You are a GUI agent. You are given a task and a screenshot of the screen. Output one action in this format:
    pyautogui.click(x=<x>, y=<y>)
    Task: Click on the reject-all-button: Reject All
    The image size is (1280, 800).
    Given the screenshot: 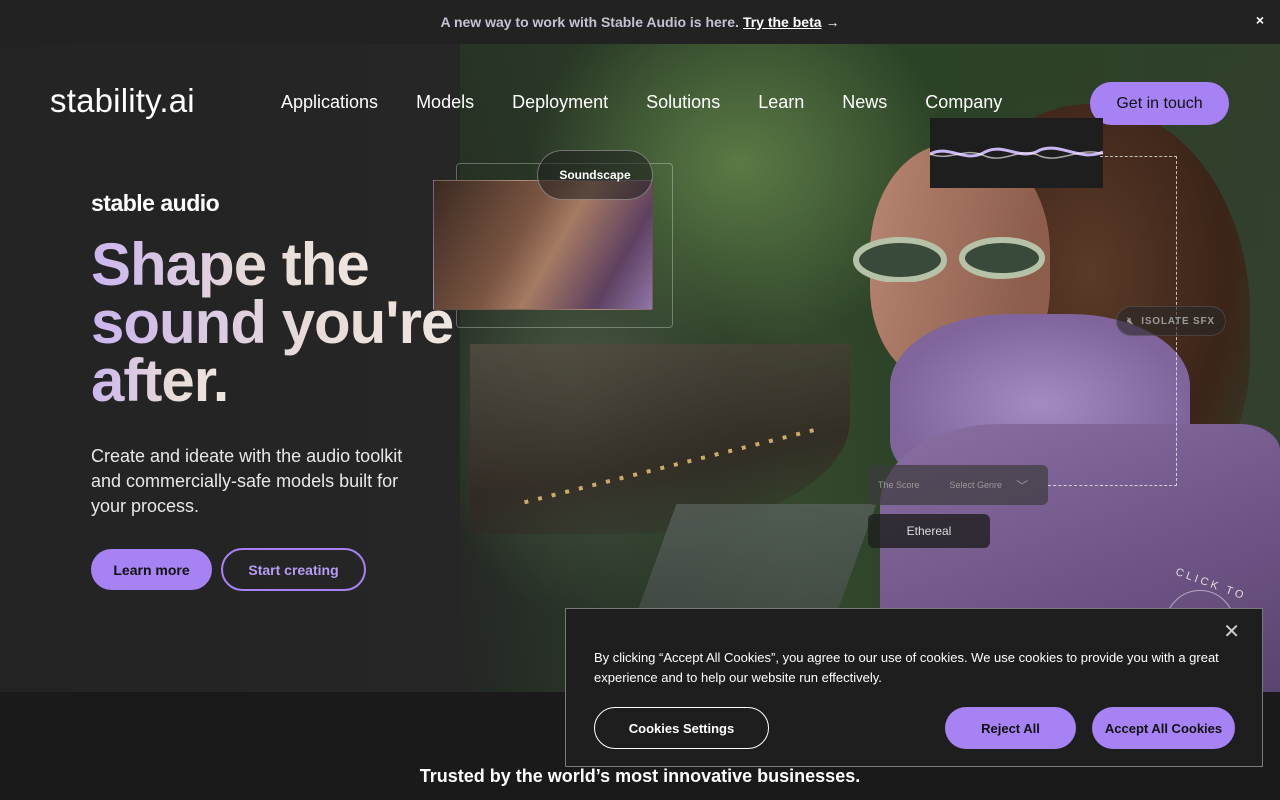 What is the action you would take?
    pyautogui.click(x=1010, y=728)
    